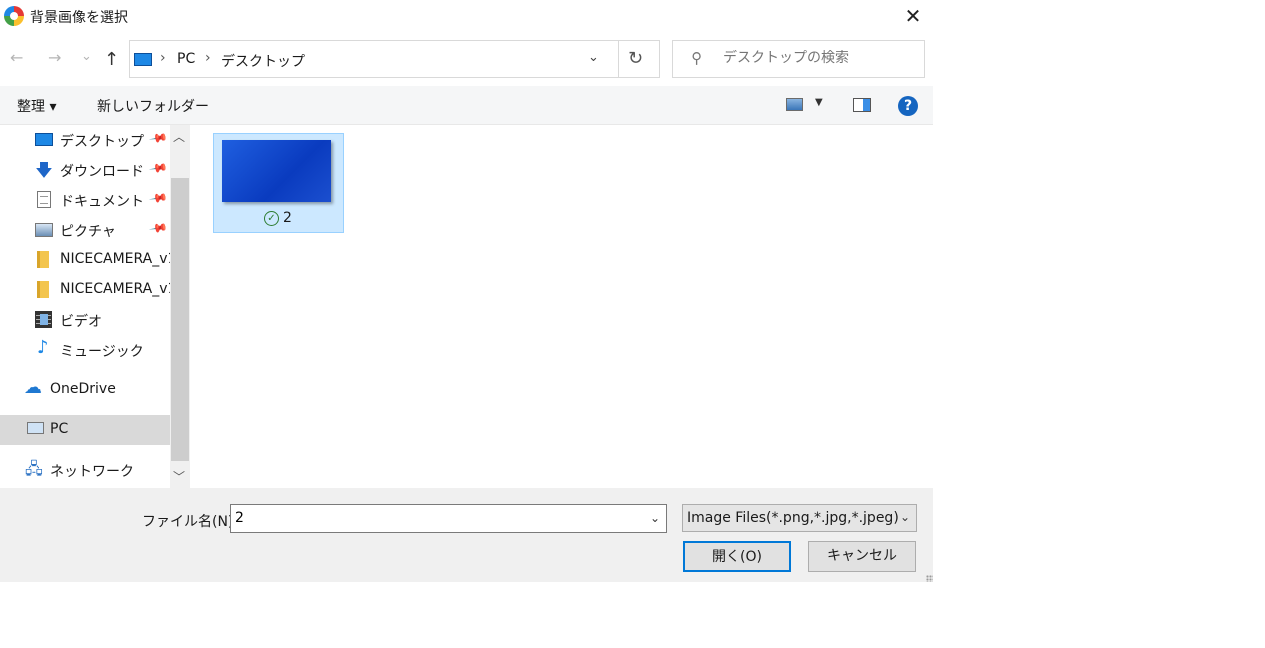 The image size is (1265, 648). Describe the element at coordinates (36, 106) in the screenshot. I see `organize-button: 整理 ▾` at that location.